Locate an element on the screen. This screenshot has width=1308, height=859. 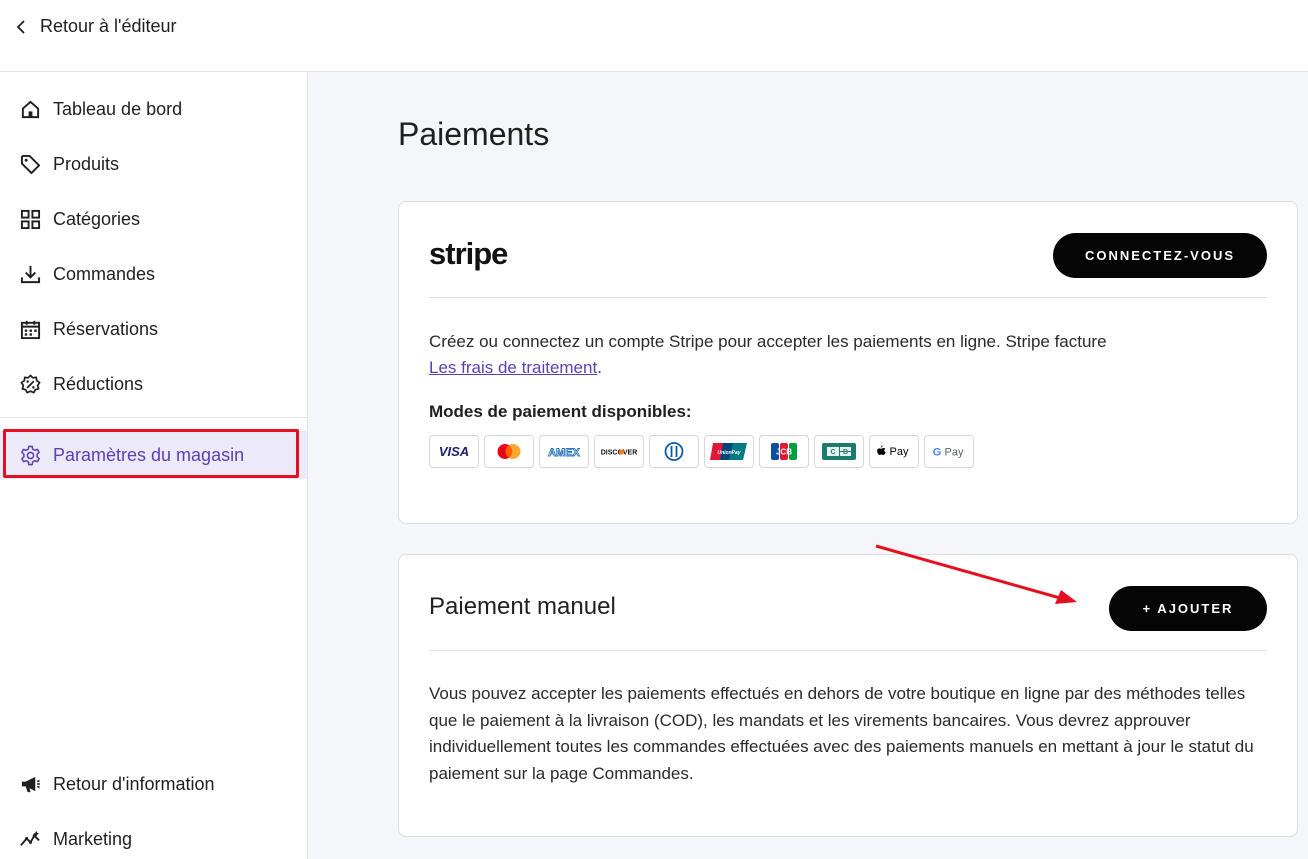
diners-club-icon is located at coordinates (674, 451).